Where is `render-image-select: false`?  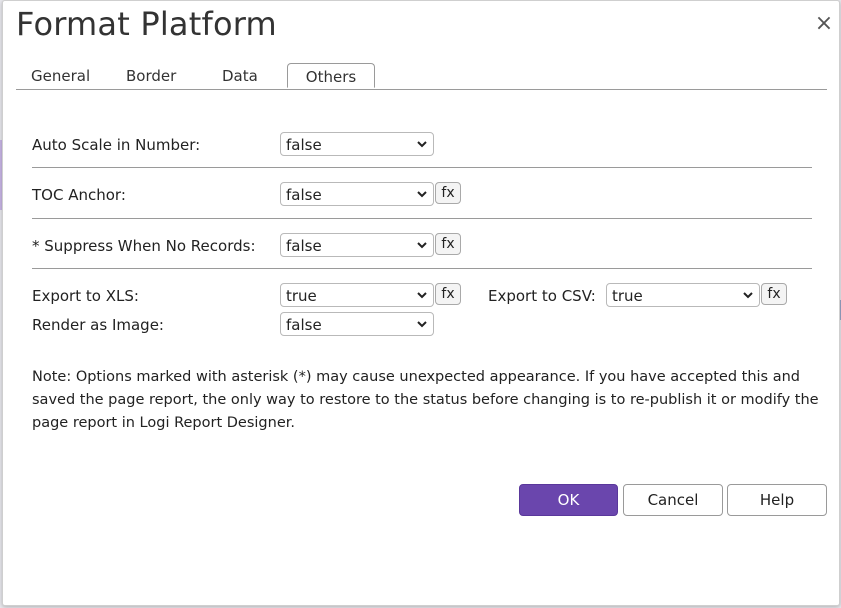 render-image-select: false is located at coordinates (357, 324).